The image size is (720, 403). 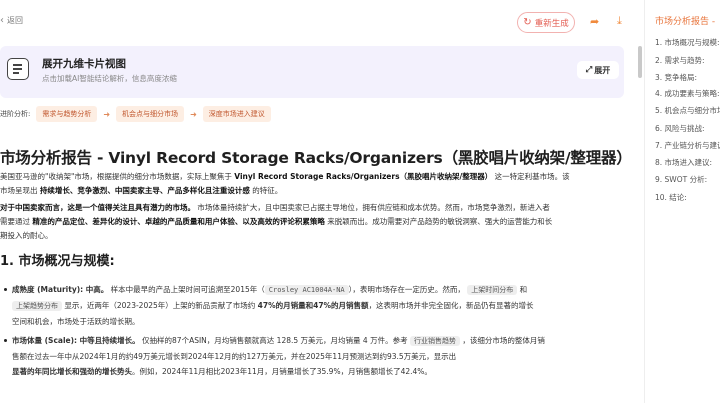 I want to click on toc-item: 7. 产业链分析与建议:, so click(x=687, y=145).